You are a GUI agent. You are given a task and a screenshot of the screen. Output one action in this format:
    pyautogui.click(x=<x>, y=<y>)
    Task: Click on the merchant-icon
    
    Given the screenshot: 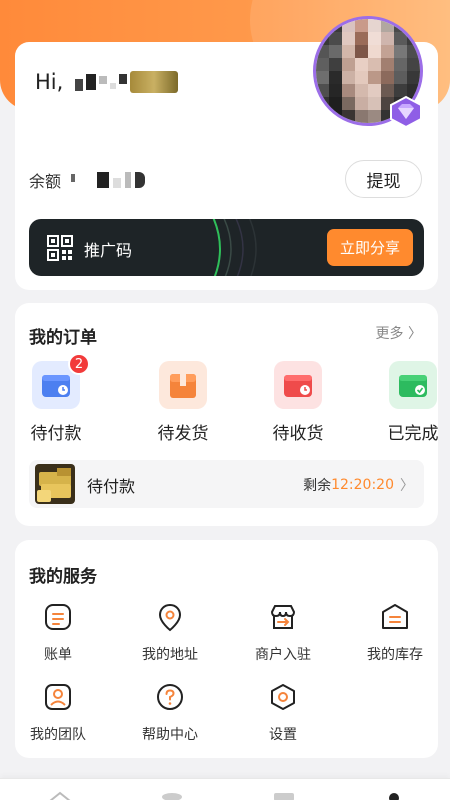 What is the action you would take?
    pyautogui.click(x=283, y=617)
    